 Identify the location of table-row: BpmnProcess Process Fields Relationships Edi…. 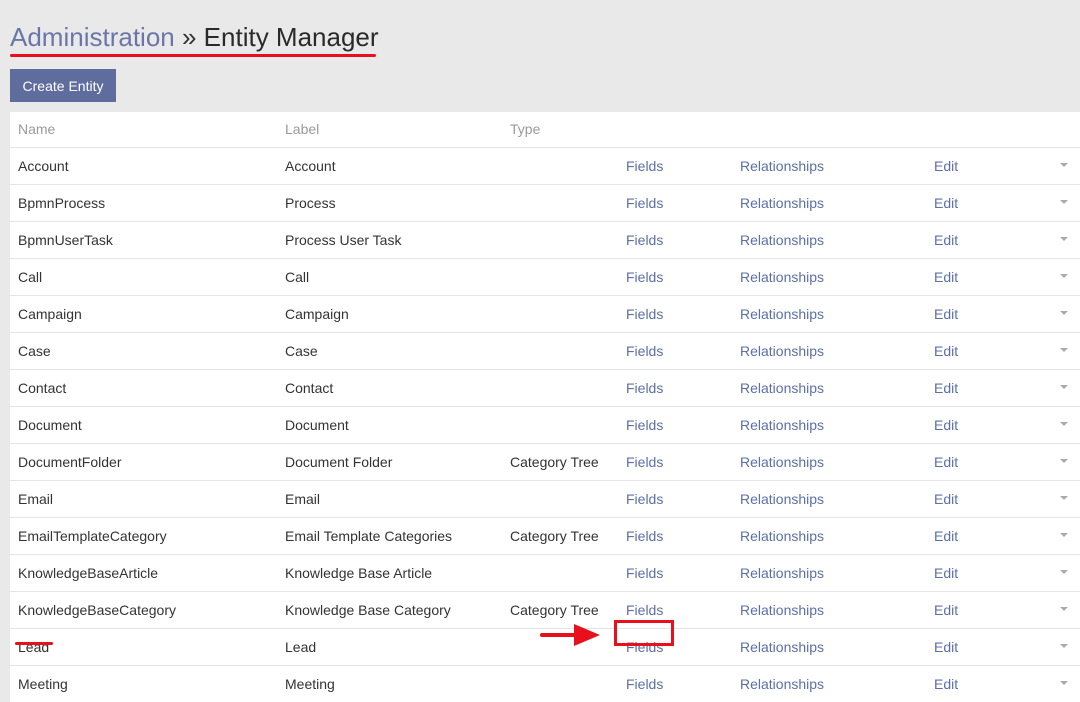
(545, 202).